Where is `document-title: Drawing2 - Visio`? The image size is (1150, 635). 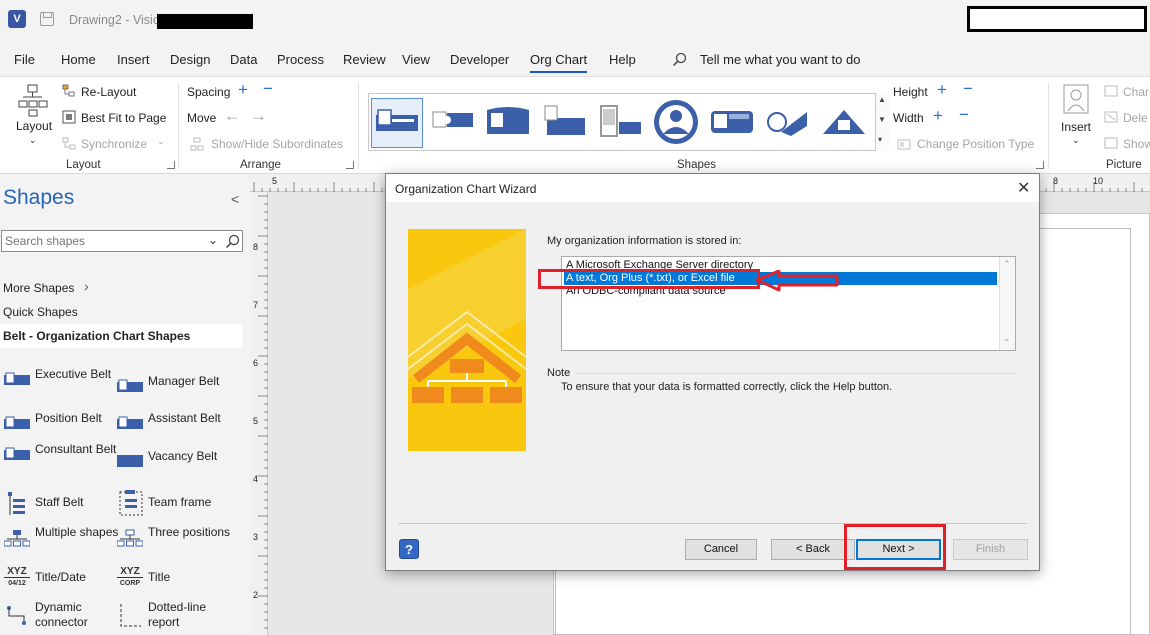
document-title: Drawing2 - Visio is located at coordinates (114, 20).